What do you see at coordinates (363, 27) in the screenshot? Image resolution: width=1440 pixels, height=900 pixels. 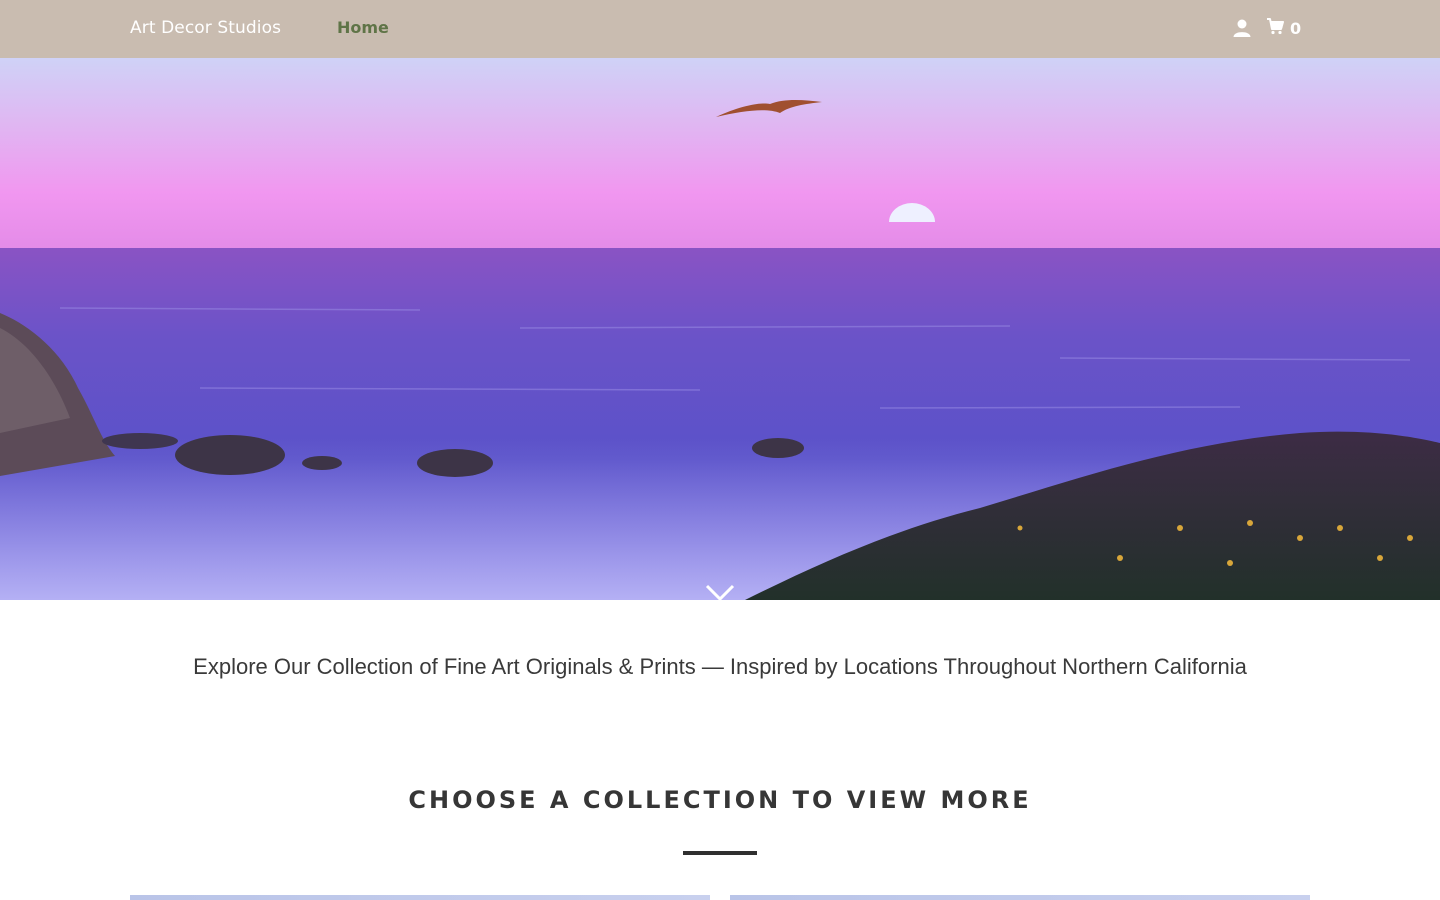 I see `nav-link-home: Home` at bounding box center [363, 27].